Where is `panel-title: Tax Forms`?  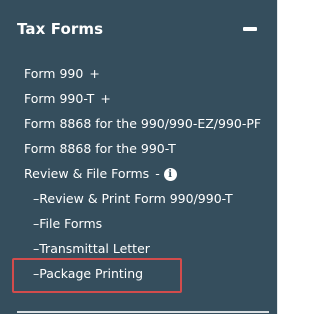
panel-title: Tax Forms is located at coordinates (60, 29).